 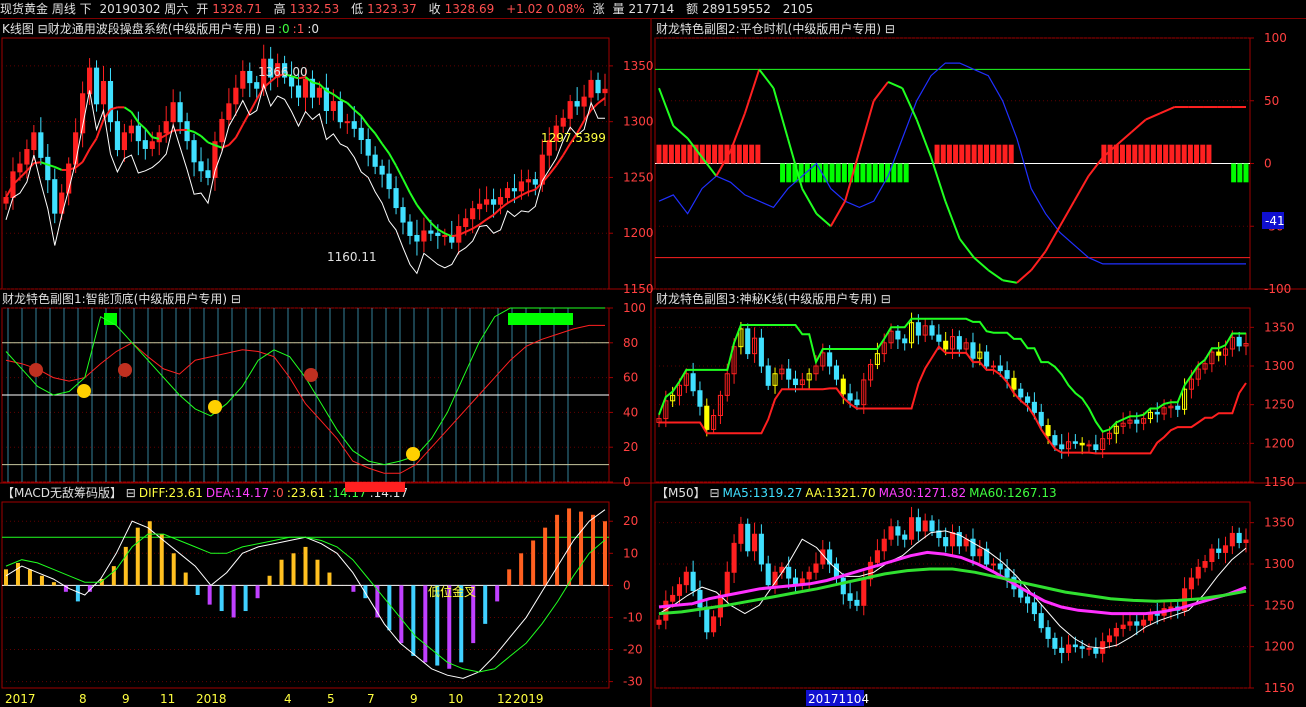 What do you see at coordinates (1271, 101) in the screenshot?
I see `sub2-tick-label: 50` at bounding box center [1271, 101].